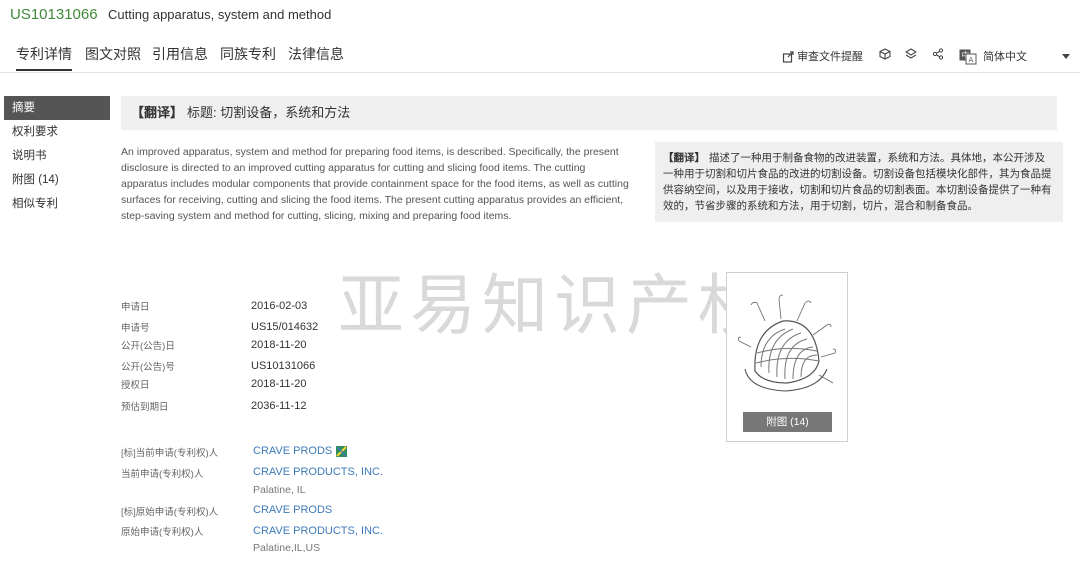 The width and height of the screenshot is (1080, 575). What do you see at coordinates (283, 366) in the screenshot?
I see `pub-no-value: US10131066` at bounding box center [283, 366].